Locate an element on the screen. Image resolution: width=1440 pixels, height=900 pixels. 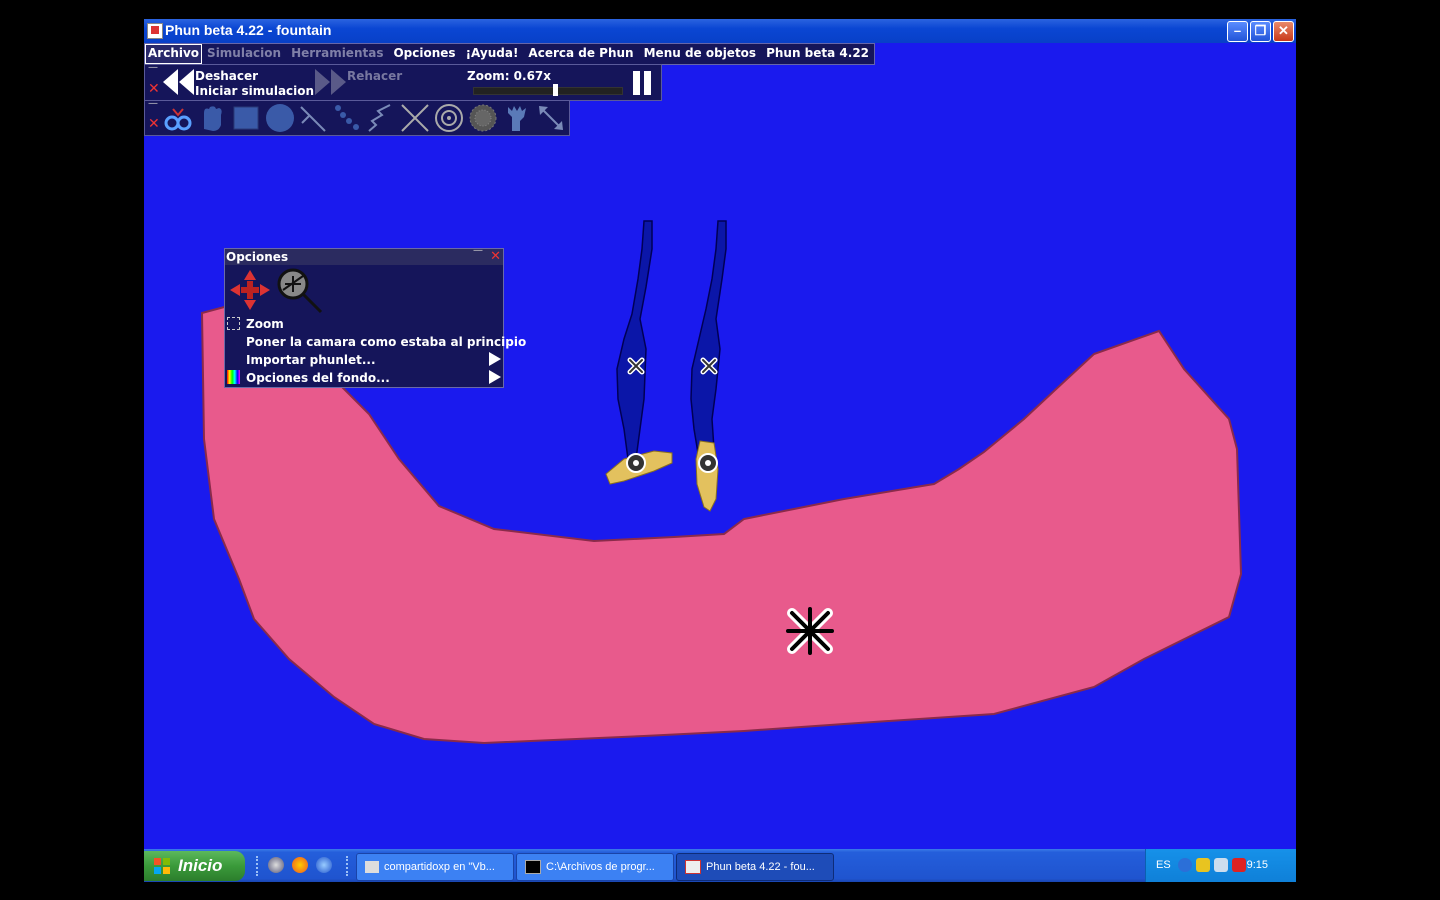
box-tool-icon is located at coordinates (246, 118).